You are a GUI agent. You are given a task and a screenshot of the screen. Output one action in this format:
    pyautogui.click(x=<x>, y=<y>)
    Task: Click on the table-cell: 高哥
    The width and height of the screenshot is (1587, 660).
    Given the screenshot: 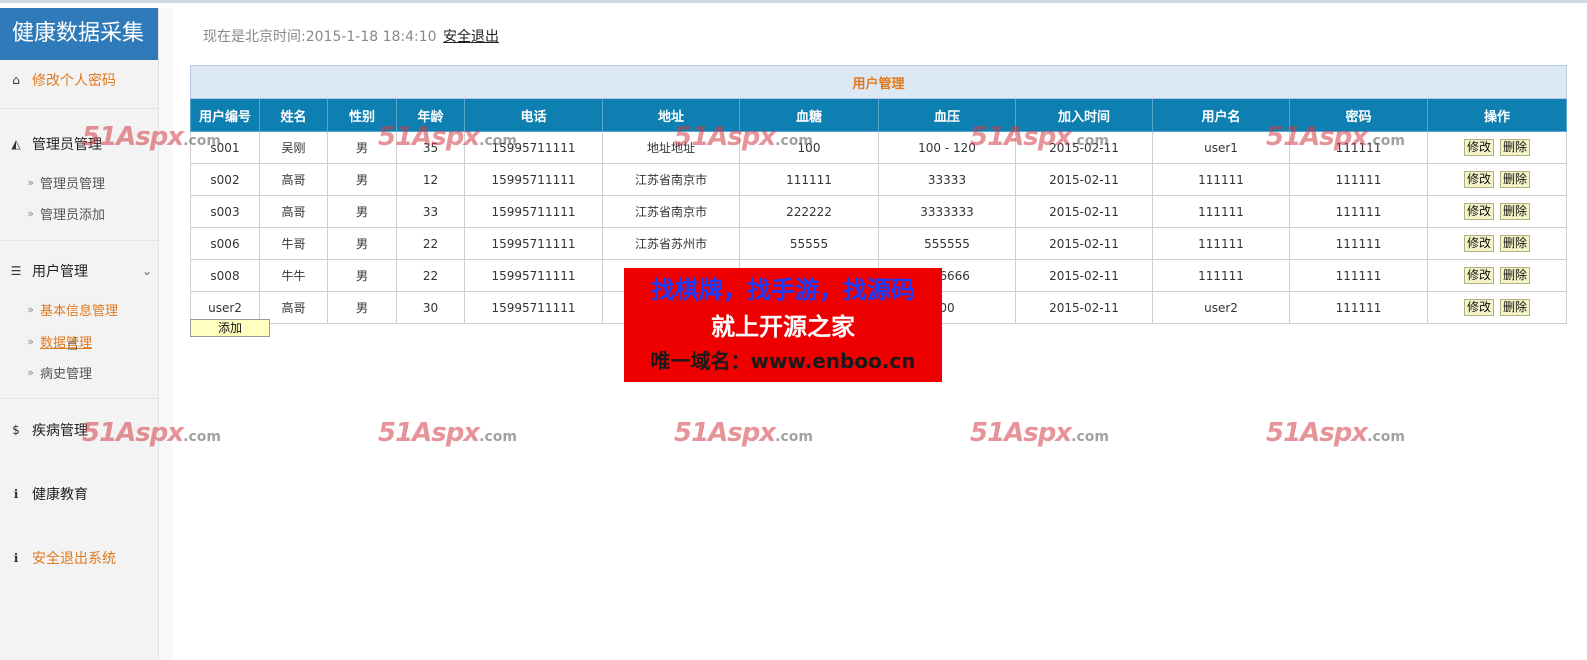 What is the action you would take?
    pyautogui.click(x=293, y=211)
    